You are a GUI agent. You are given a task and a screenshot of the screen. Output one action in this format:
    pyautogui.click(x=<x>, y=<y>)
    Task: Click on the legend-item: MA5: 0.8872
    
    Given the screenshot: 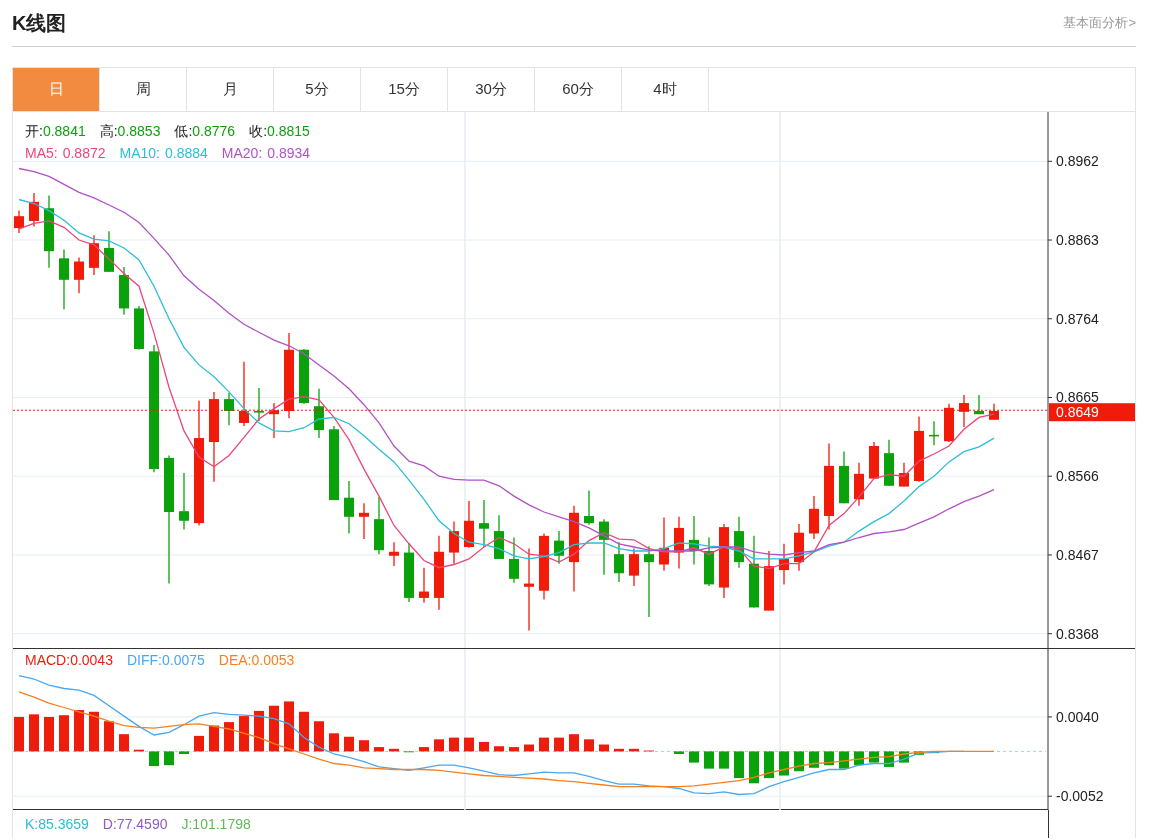 What is the action you would take?
    pyautogui.click(x=65, y=153)
    